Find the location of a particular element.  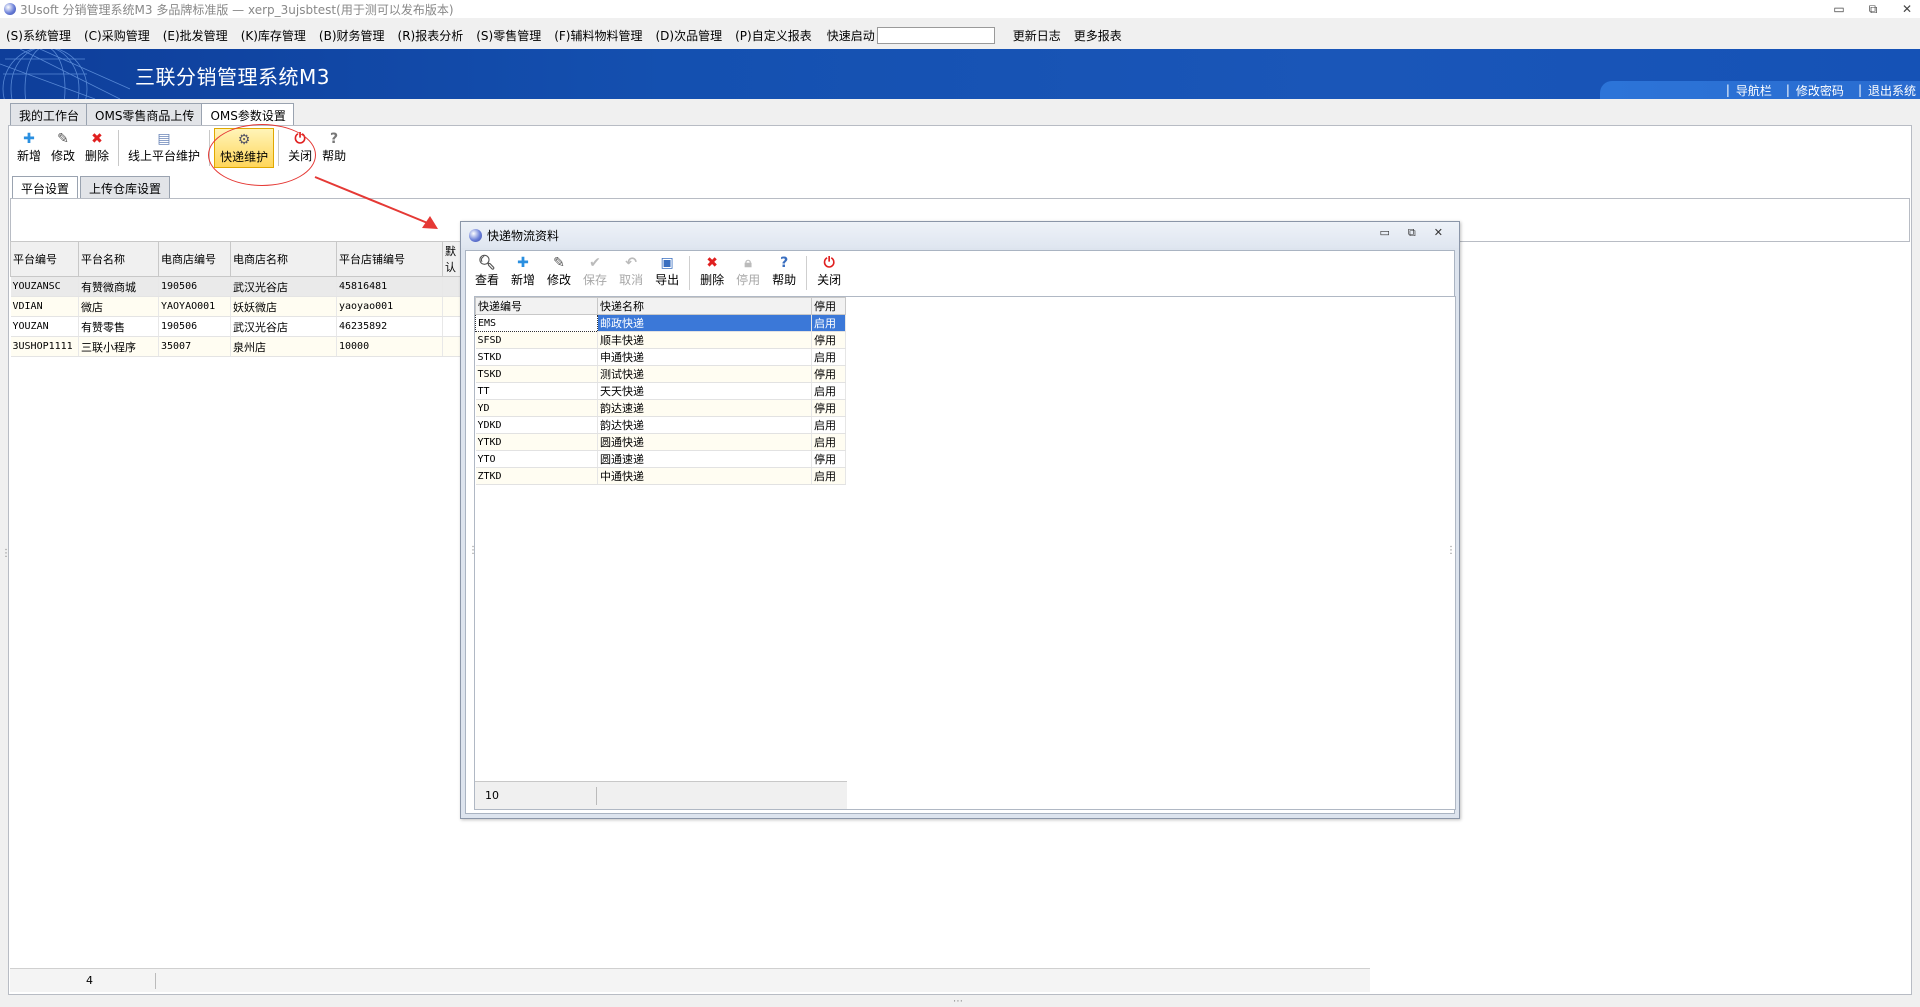

change-password-link: 修改密码 is located at coordinates (1820, 90).